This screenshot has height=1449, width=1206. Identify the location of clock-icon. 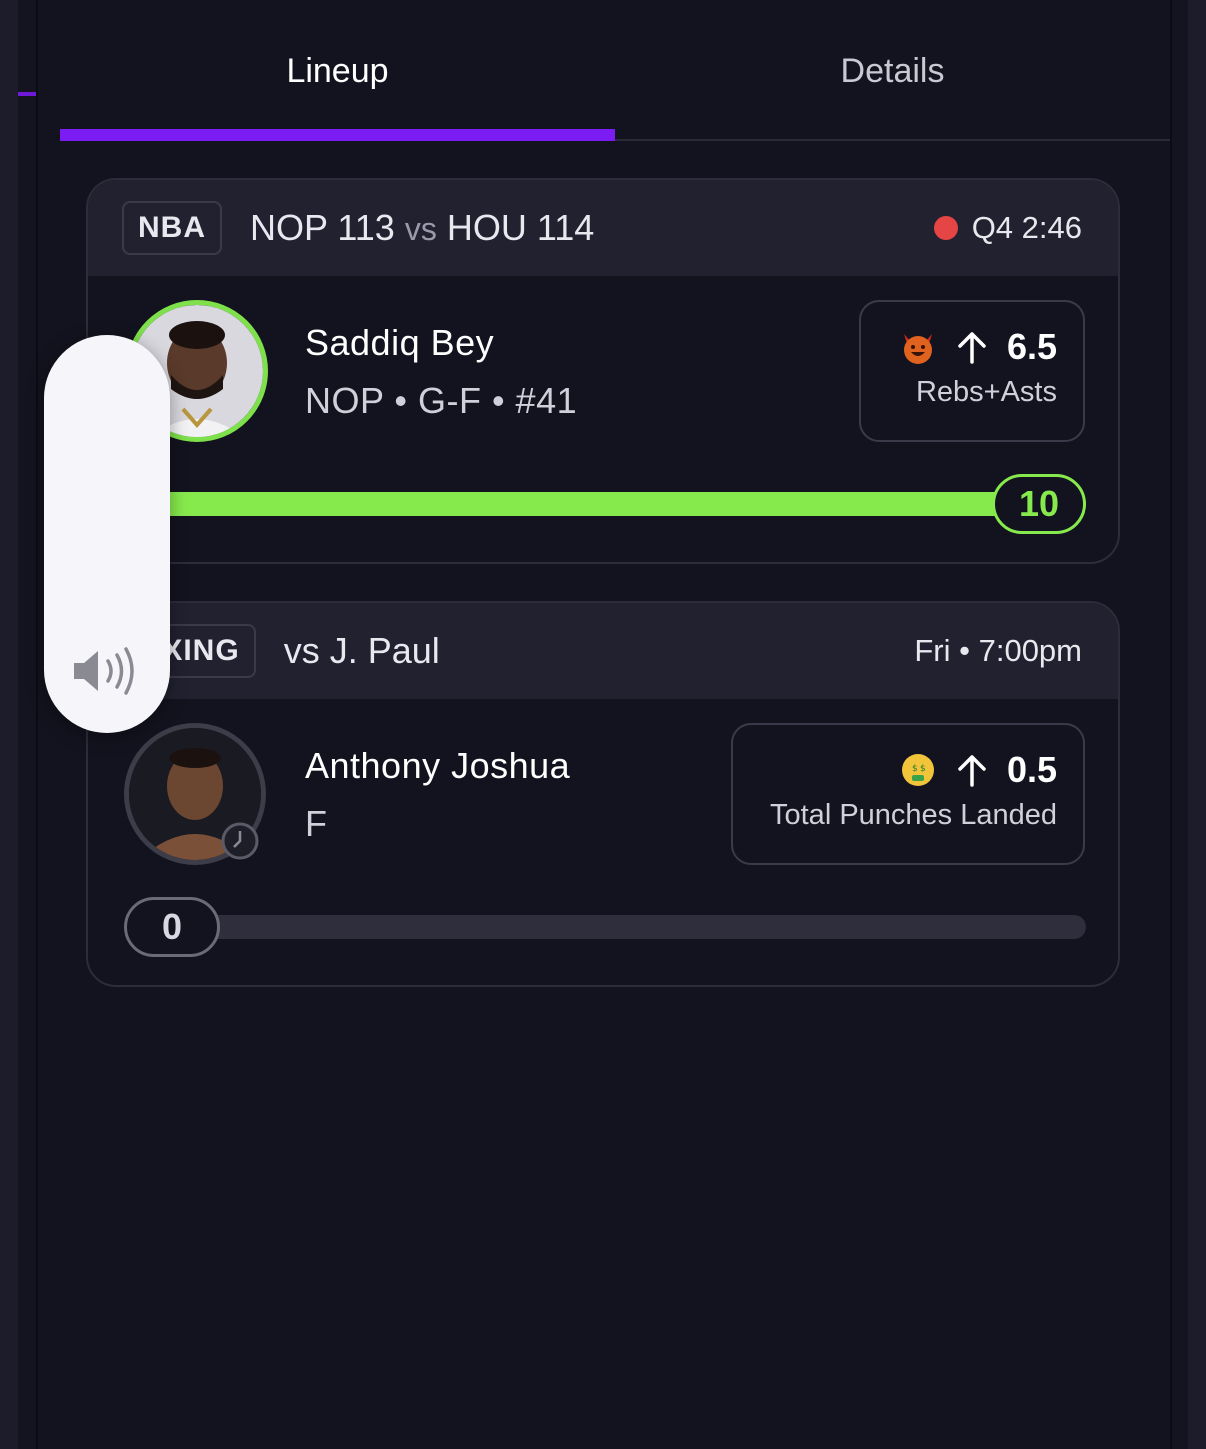
(240, 841).